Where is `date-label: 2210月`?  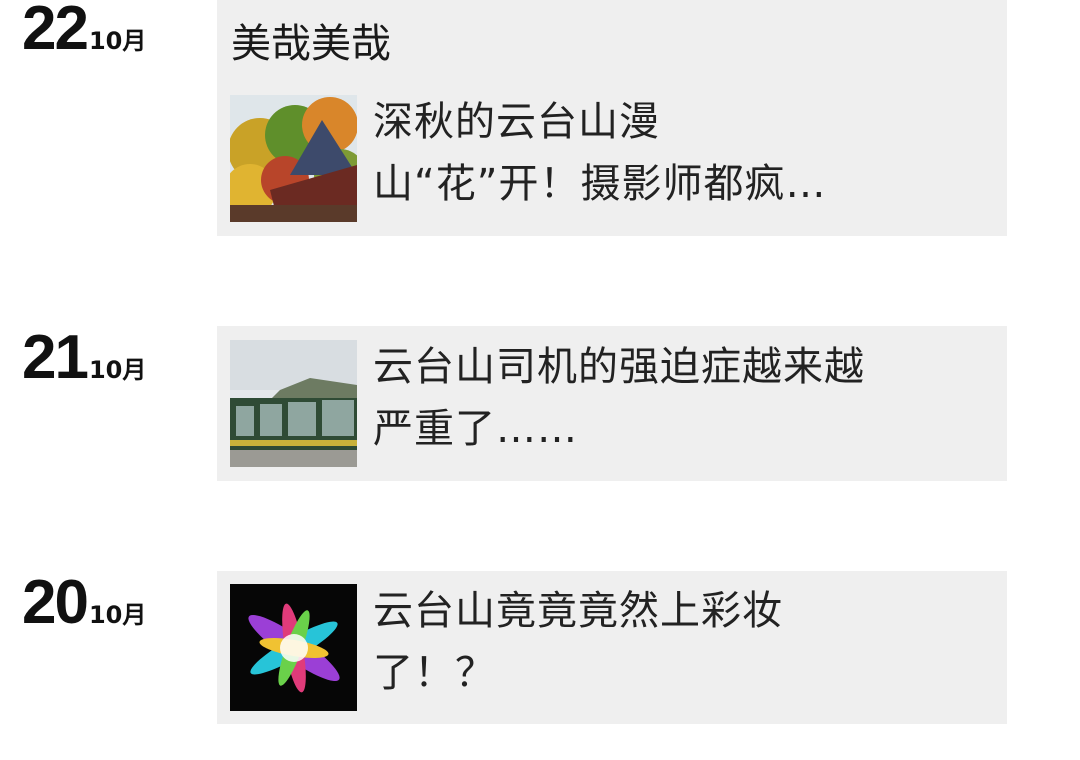
date-label: 2210月 is located at coordinates (84, 30).